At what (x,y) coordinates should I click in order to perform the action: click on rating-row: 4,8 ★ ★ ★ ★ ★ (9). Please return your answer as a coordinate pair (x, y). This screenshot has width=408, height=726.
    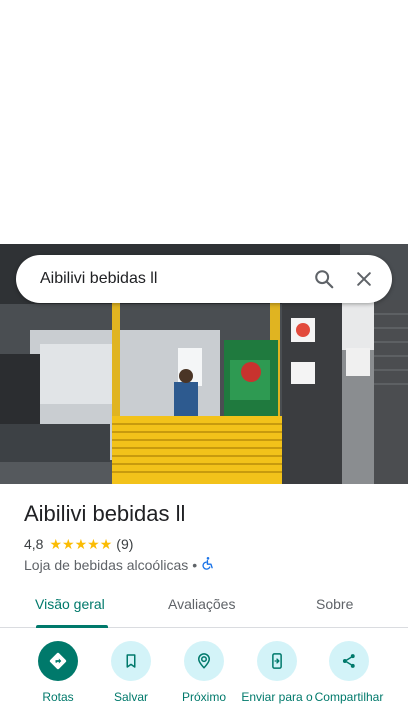
    Looking at the image, I should click on (78, 544).